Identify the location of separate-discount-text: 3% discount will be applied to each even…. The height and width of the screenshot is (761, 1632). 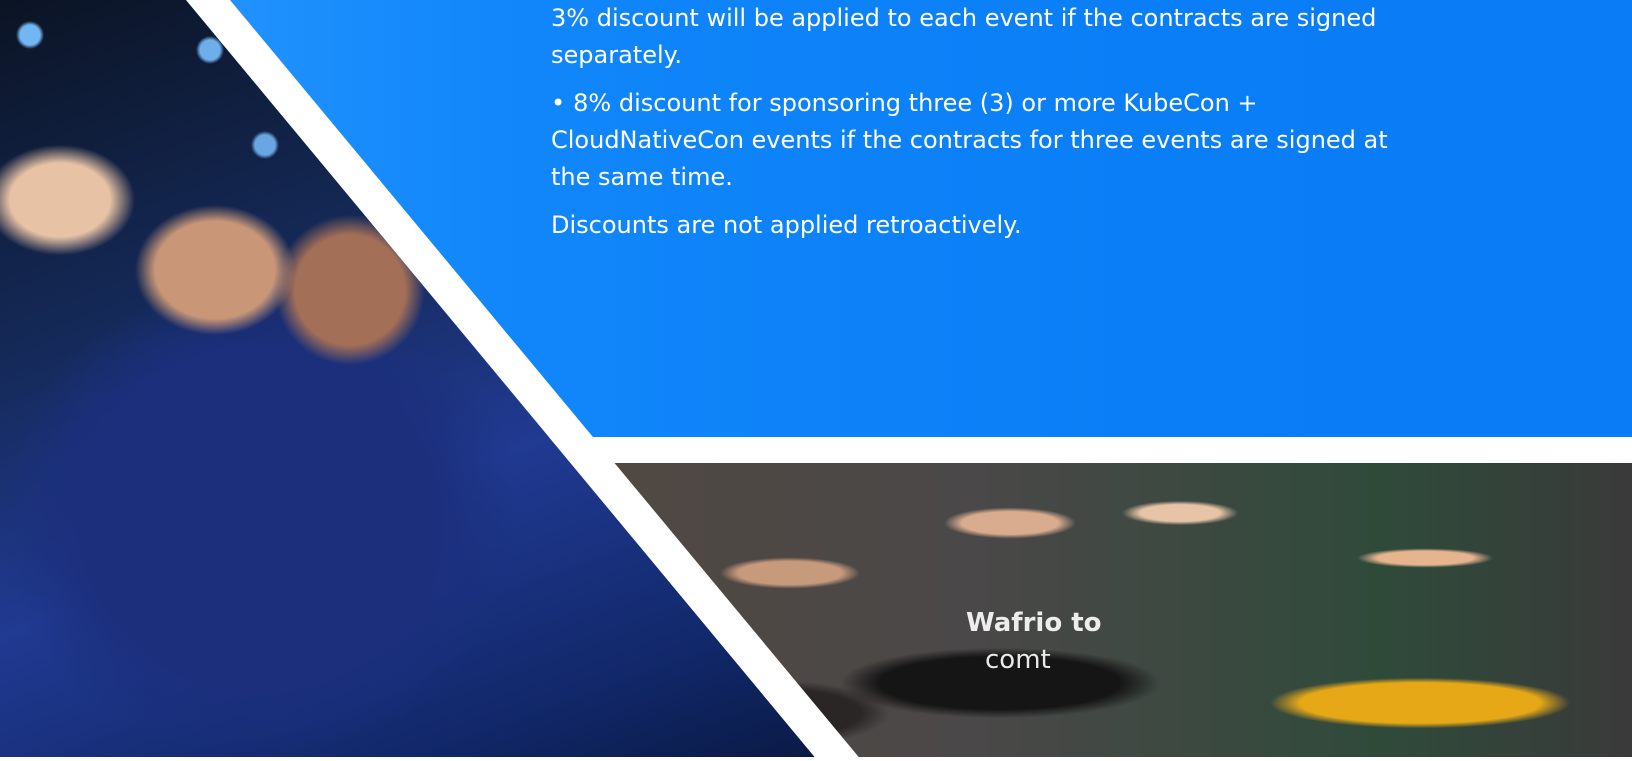
(964, 36).